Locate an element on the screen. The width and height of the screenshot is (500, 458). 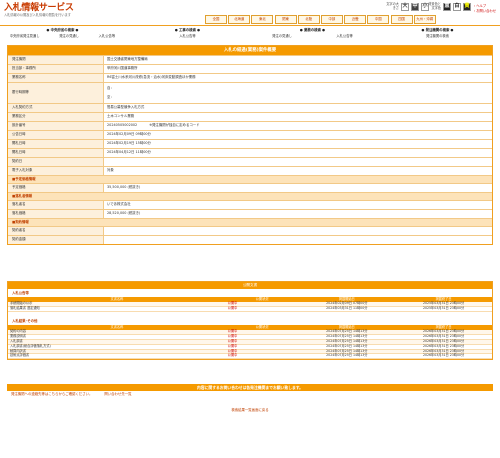
help-links: › ヘルプ › お問い合わせ is located at coordinates (485, 9).